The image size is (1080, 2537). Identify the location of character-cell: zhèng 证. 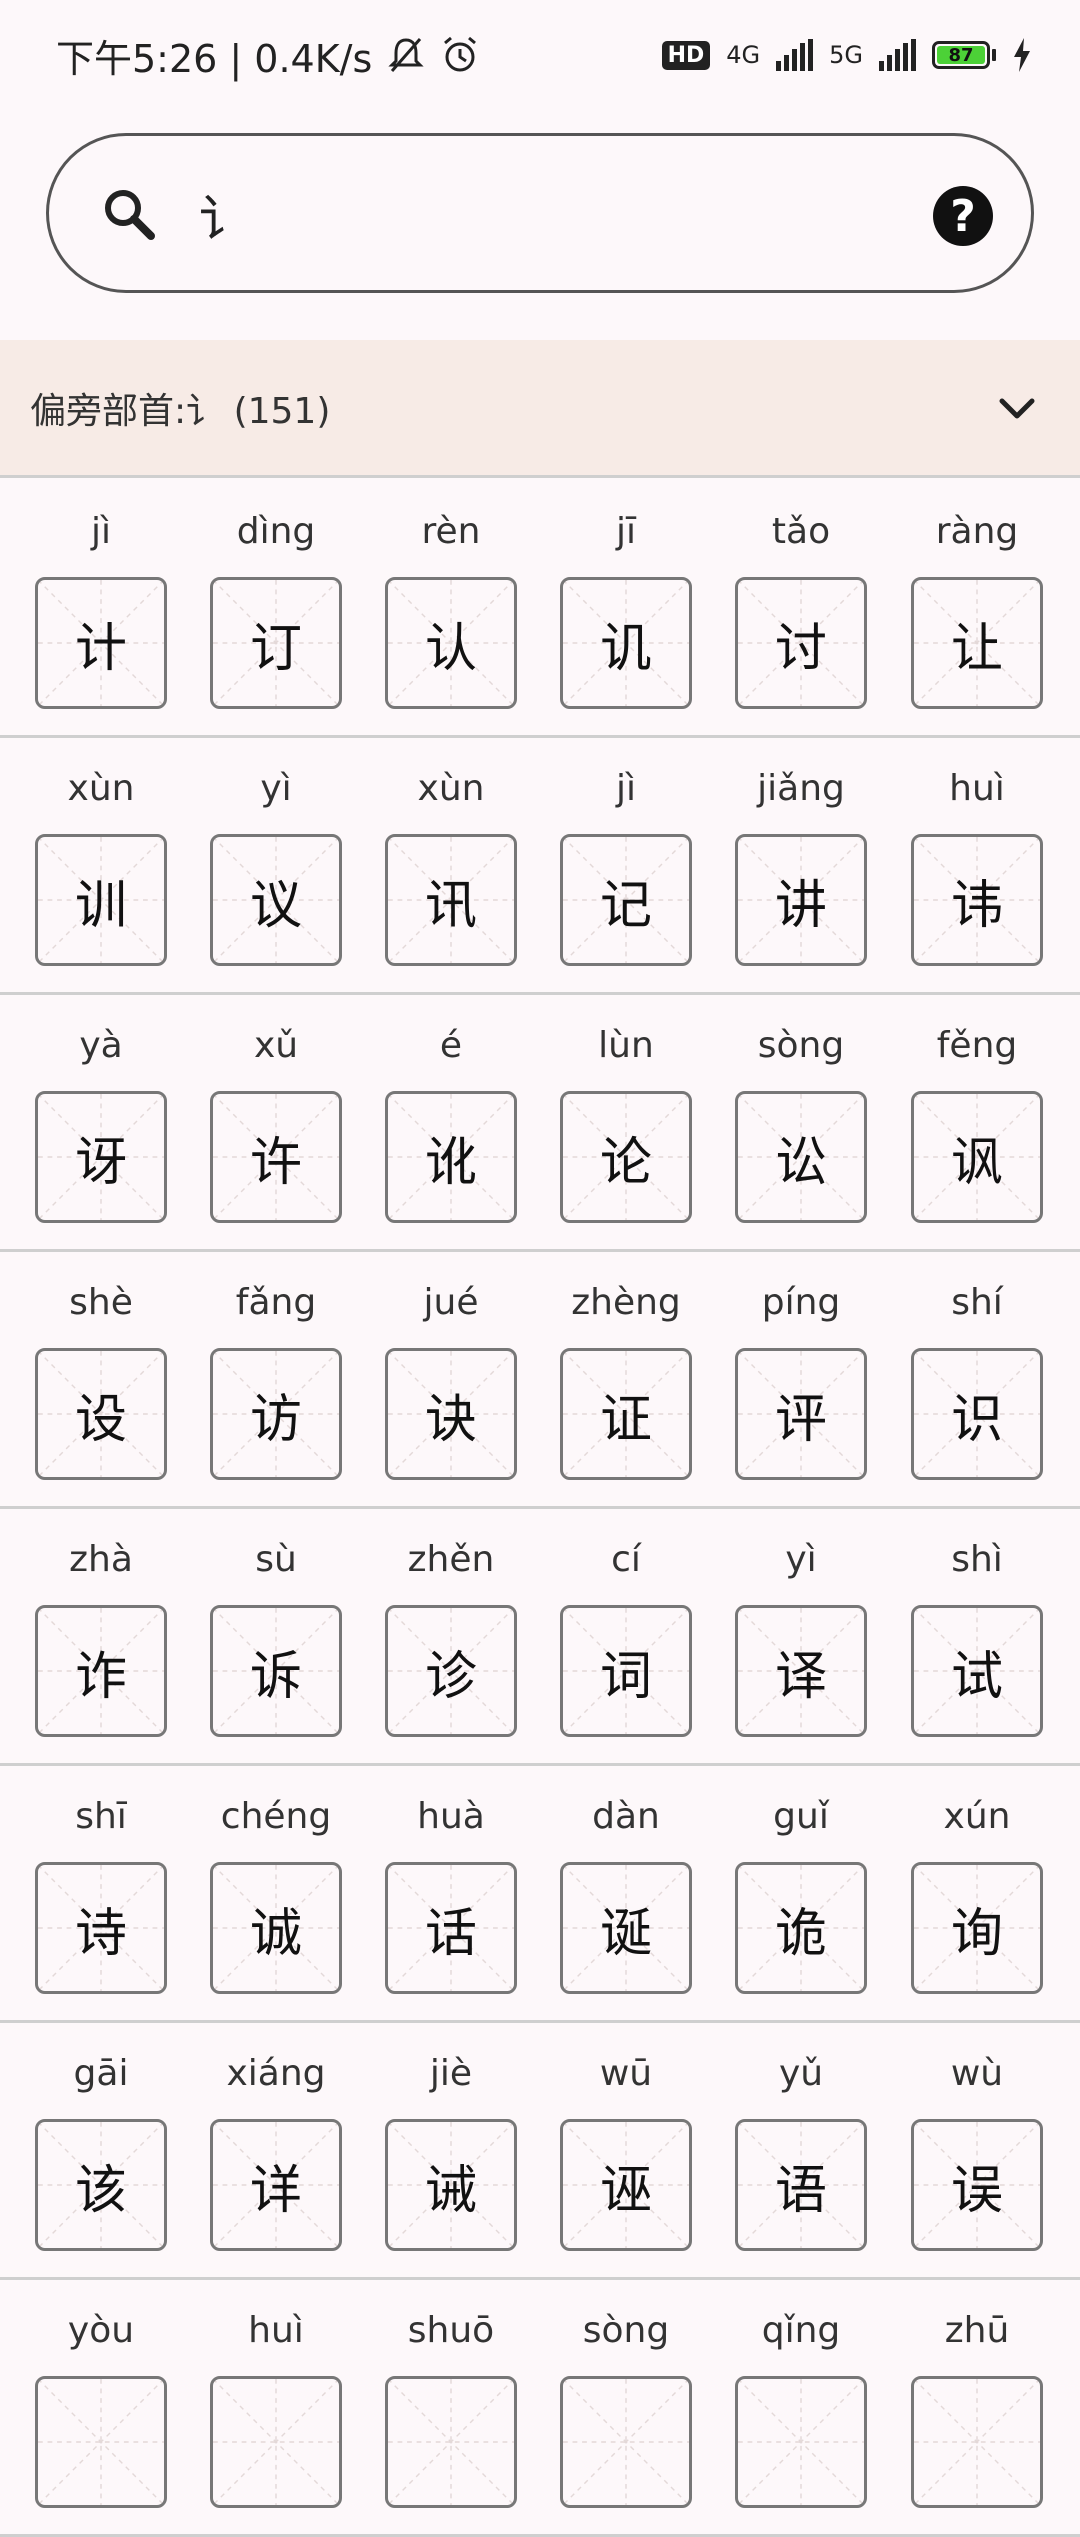
(626, 1380).